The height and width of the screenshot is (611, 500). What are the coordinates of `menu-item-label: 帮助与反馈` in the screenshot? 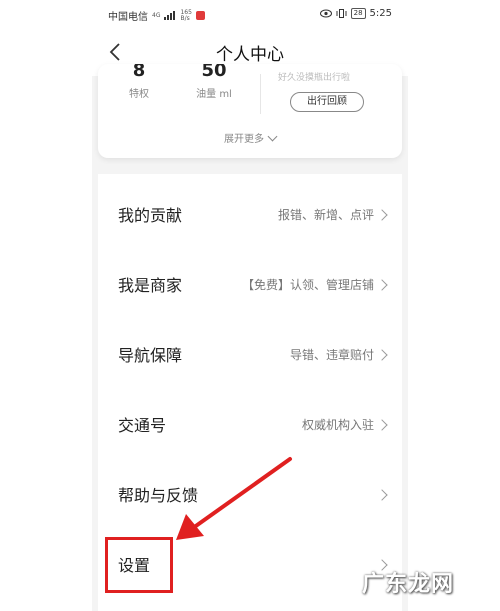 It's located at (158, 495).